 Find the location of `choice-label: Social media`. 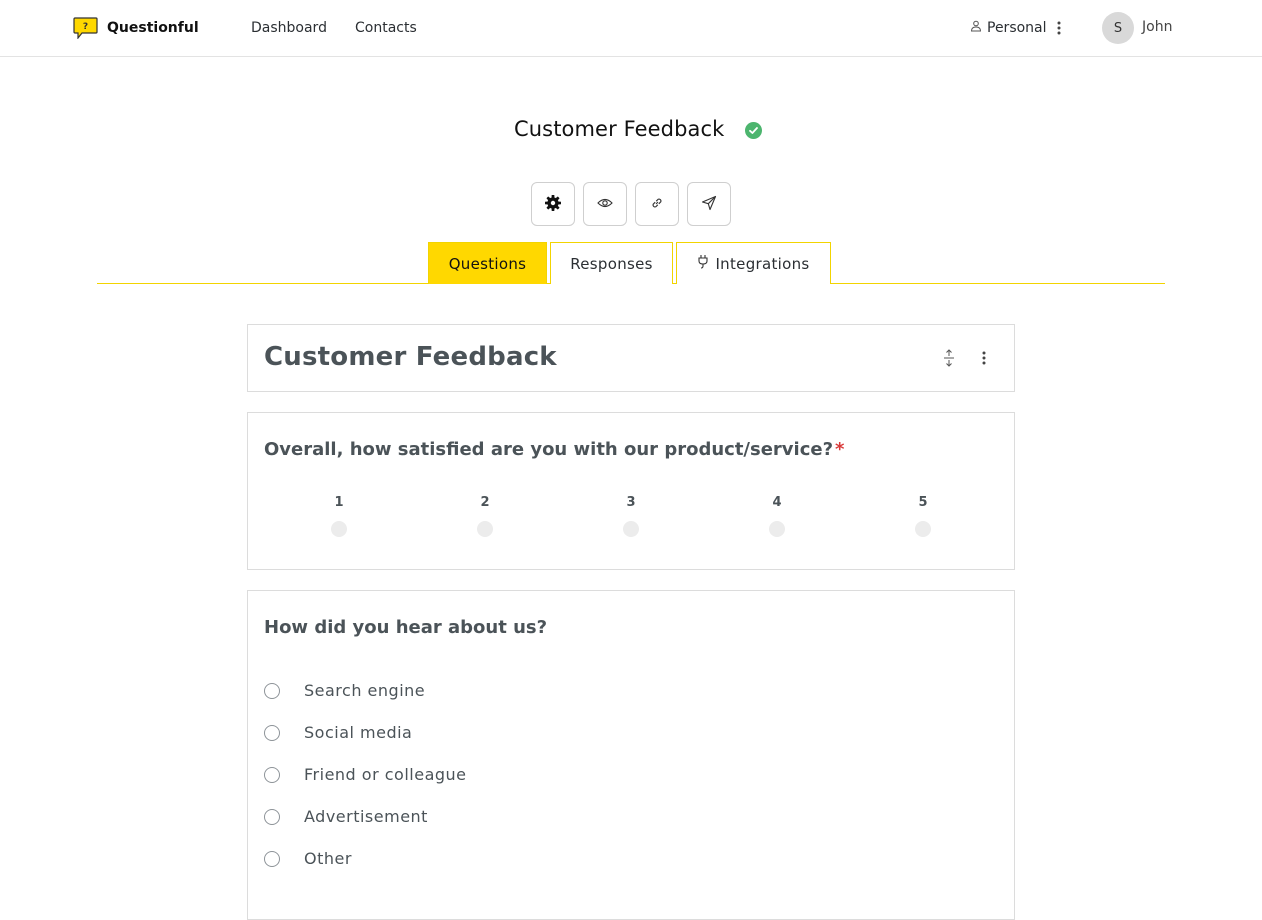

choice-label: Social media is located at coordinates (358, 732).